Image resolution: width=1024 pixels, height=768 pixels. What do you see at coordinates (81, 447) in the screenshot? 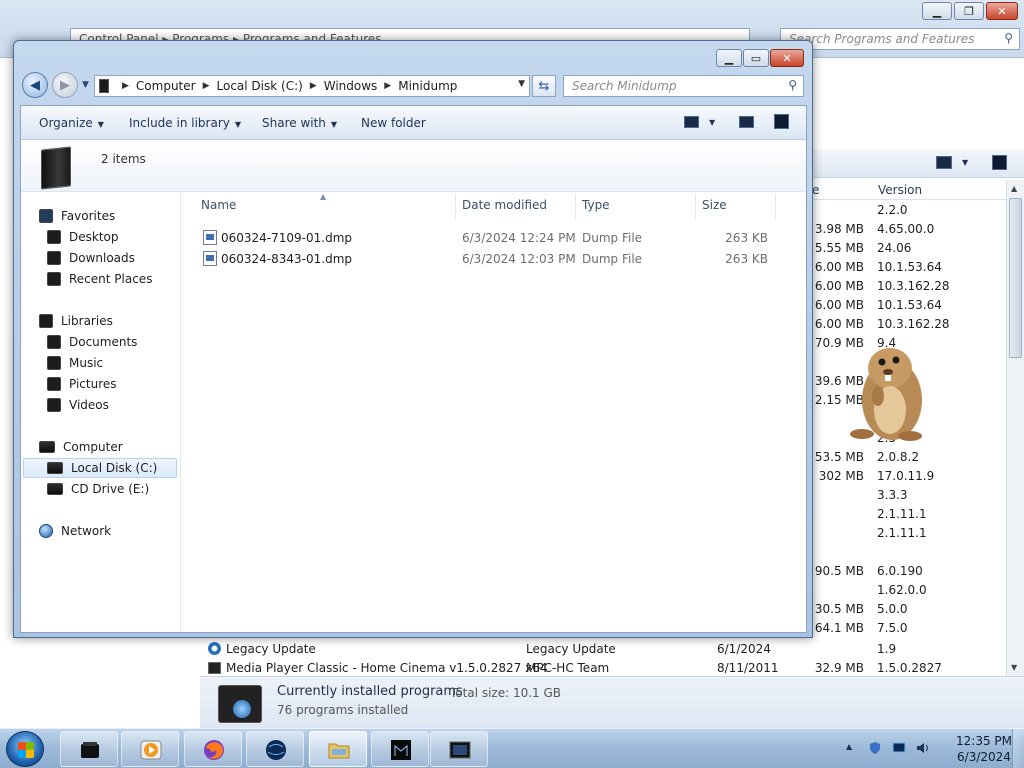
I see `nav-computer: Computer` at bounding box center [81, 447].